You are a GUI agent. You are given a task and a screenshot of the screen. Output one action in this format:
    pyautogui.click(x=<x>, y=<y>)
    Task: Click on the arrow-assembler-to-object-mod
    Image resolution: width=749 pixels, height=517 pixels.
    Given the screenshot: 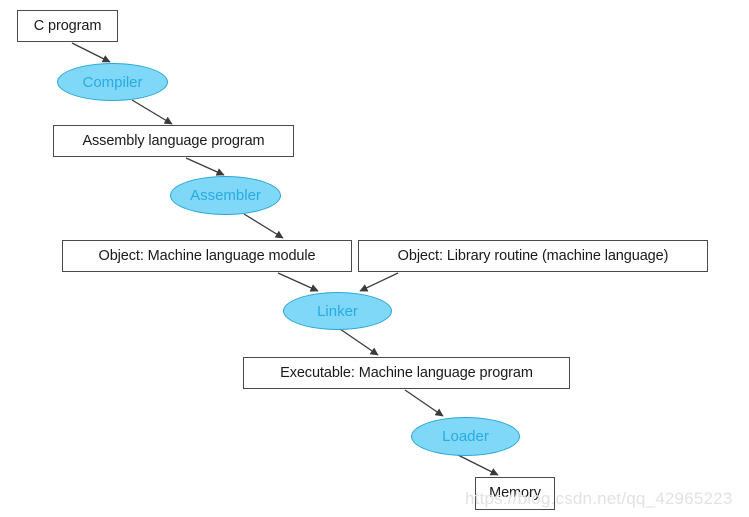 What is the action you would take?
    pyautogui.click(x=263, y=226)
    